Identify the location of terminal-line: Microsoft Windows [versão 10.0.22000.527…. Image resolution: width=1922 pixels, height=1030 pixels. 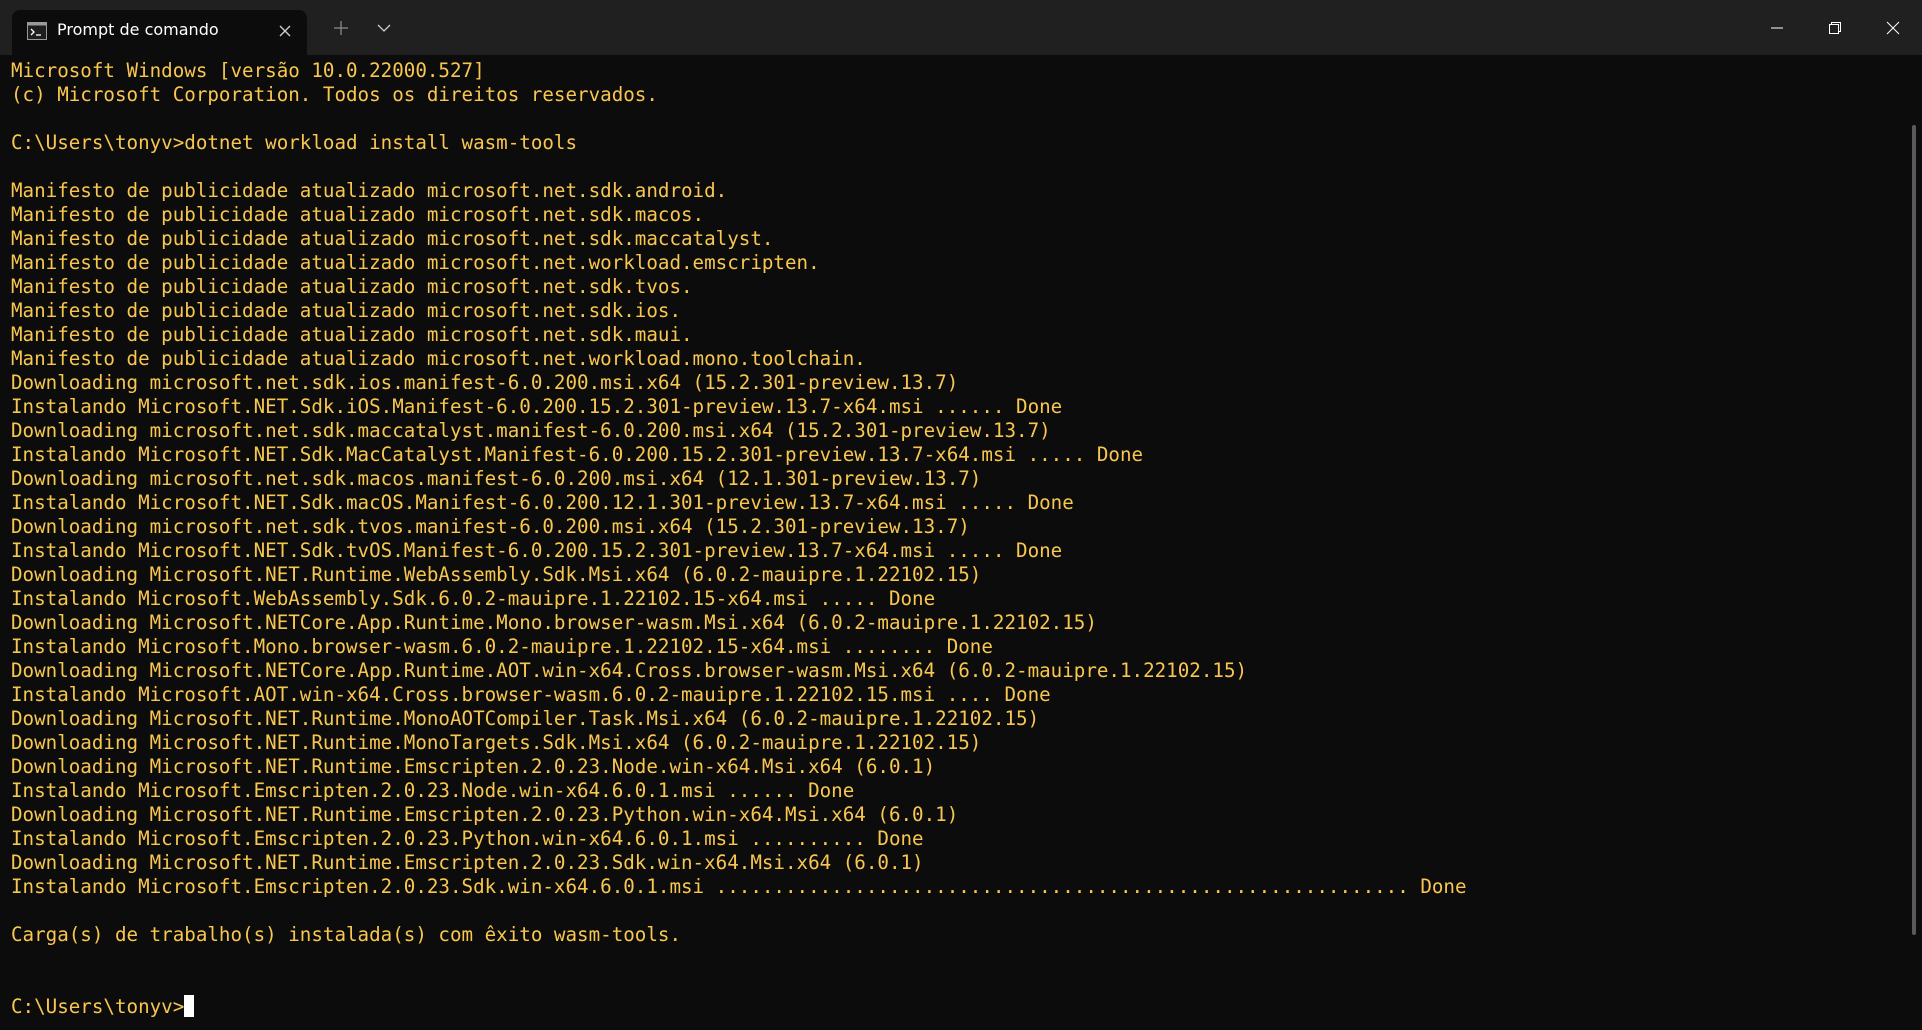
(248, 70).